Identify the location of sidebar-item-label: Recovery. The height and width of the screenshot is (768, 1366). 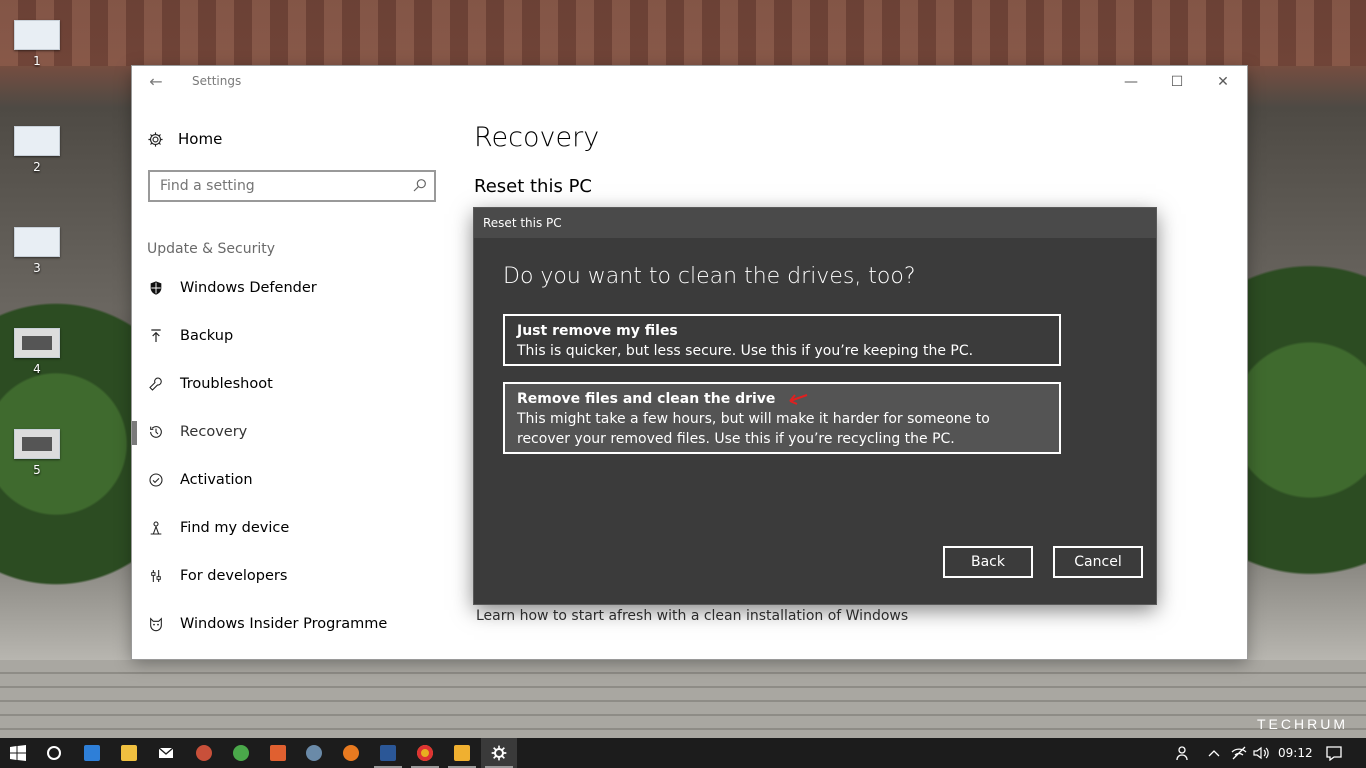
(214, 432).